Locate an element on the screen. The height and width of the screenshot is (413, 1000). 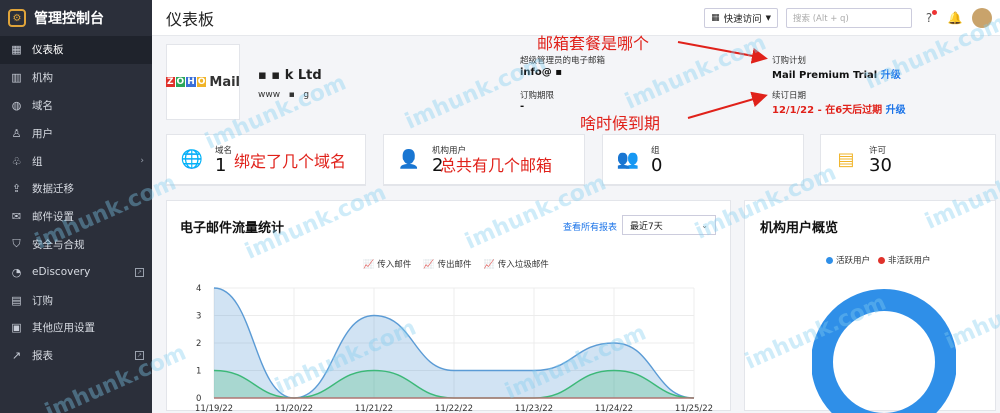
annotation-arrows is located at coordinates (722, 80).